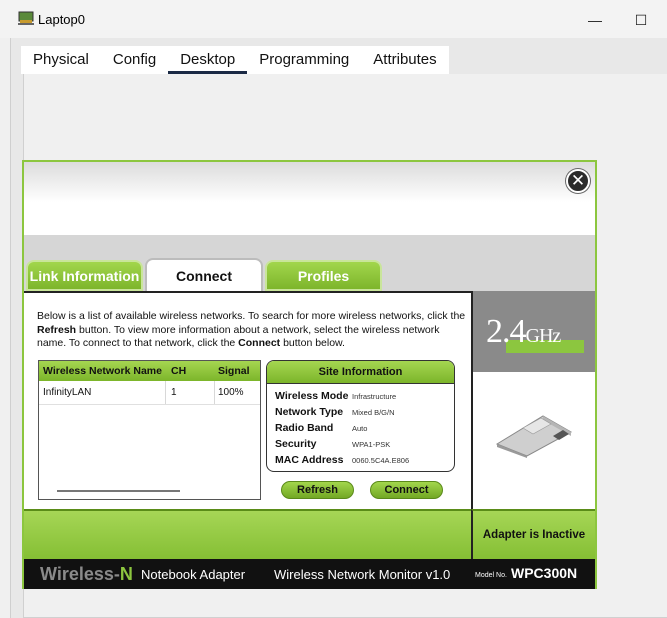 The height and width of the screenshot is (618, 667). Describe the element at coordinates (102, 371) in the screenshot. I see `column-header-name: Wireless Network Name` at that location.